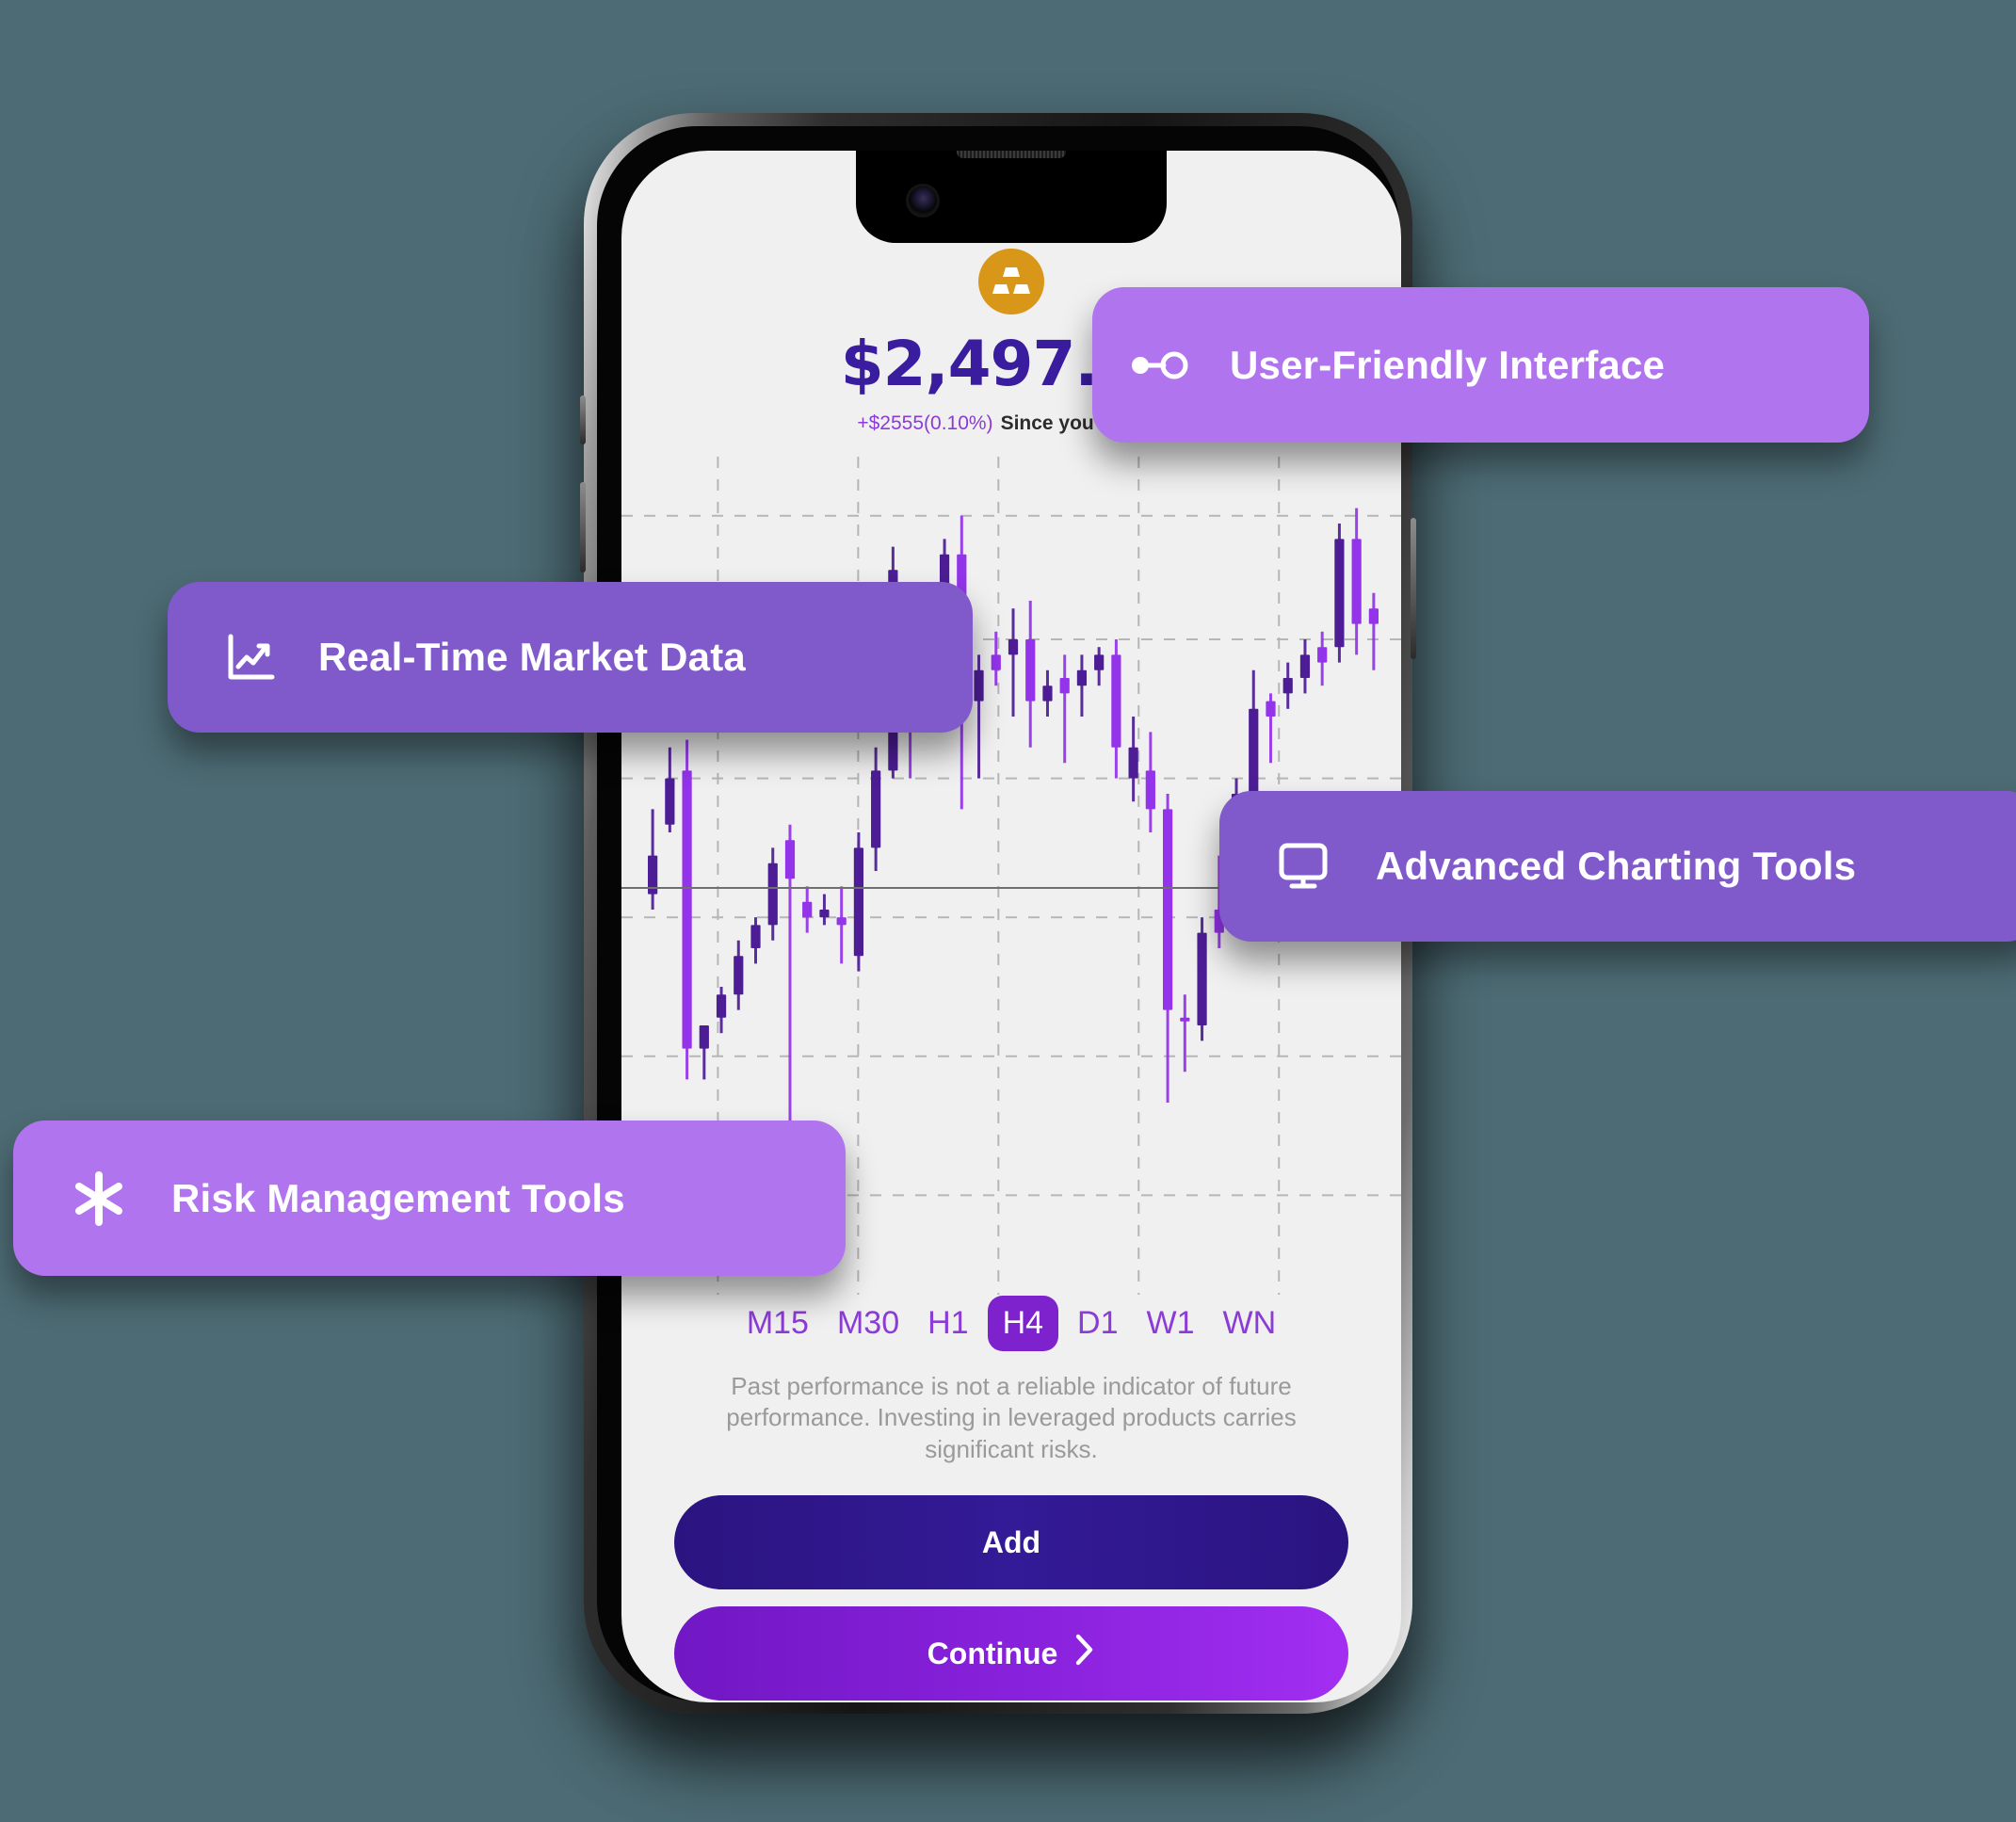 The image size is (2016, 1822). I want to click on add-button-label: Add, so click(1011, 1541).